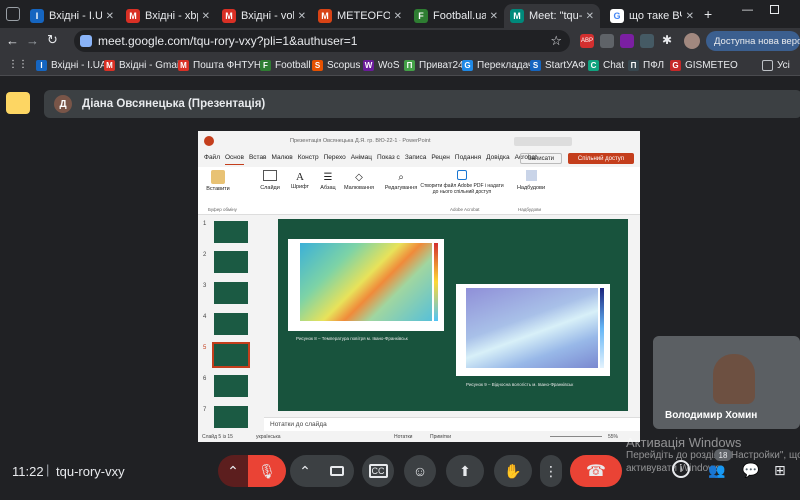  Describe the element at coordinates (652, 16) in the screenshot. I see `tab-6: Gщо таке ВЧР у✕` at that location.